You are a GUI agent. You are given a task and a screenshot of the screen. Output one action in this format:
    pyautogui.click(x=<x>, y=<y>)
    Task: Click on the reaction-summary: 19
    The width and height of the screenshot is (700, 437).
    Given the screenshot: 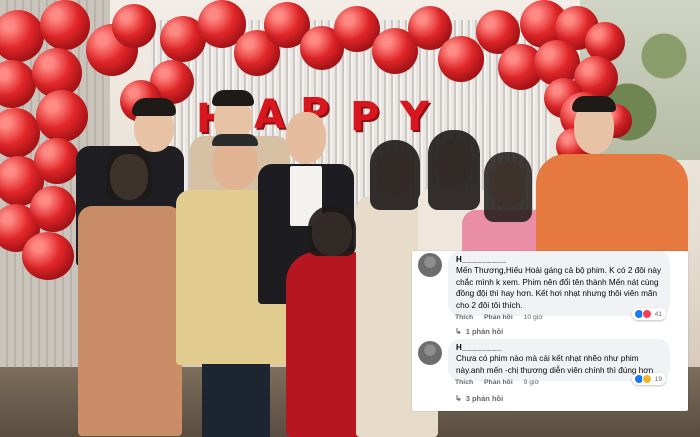 What is the action you would take?
    pyautogui.click(x=648, y=379)
    